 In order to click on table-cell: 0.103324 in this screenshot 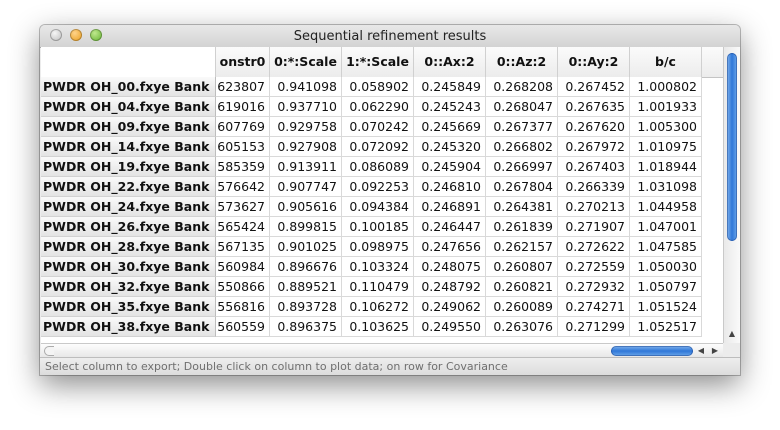, I will do `click(378, 267)`.